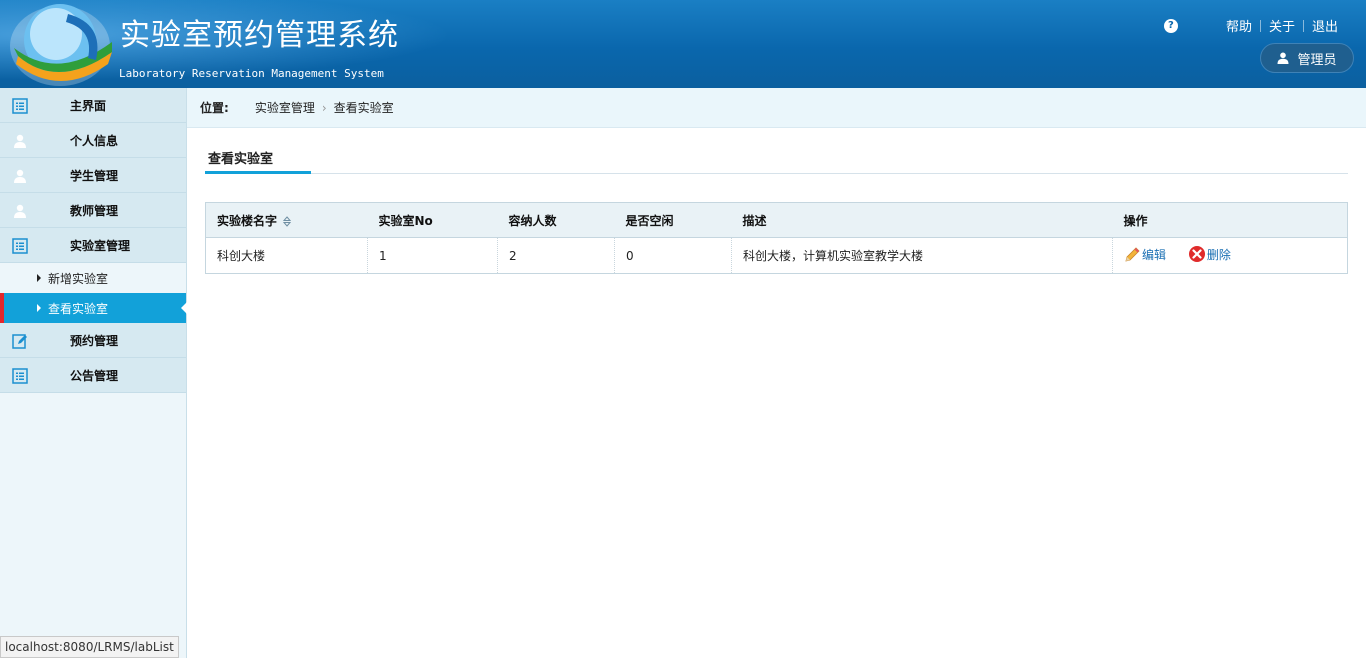 This screenshot has width=1366, height=658. What do you see at coordinates (184, 308) in the screenshot?
I see `active-notch` at bounding box center [184, 308].